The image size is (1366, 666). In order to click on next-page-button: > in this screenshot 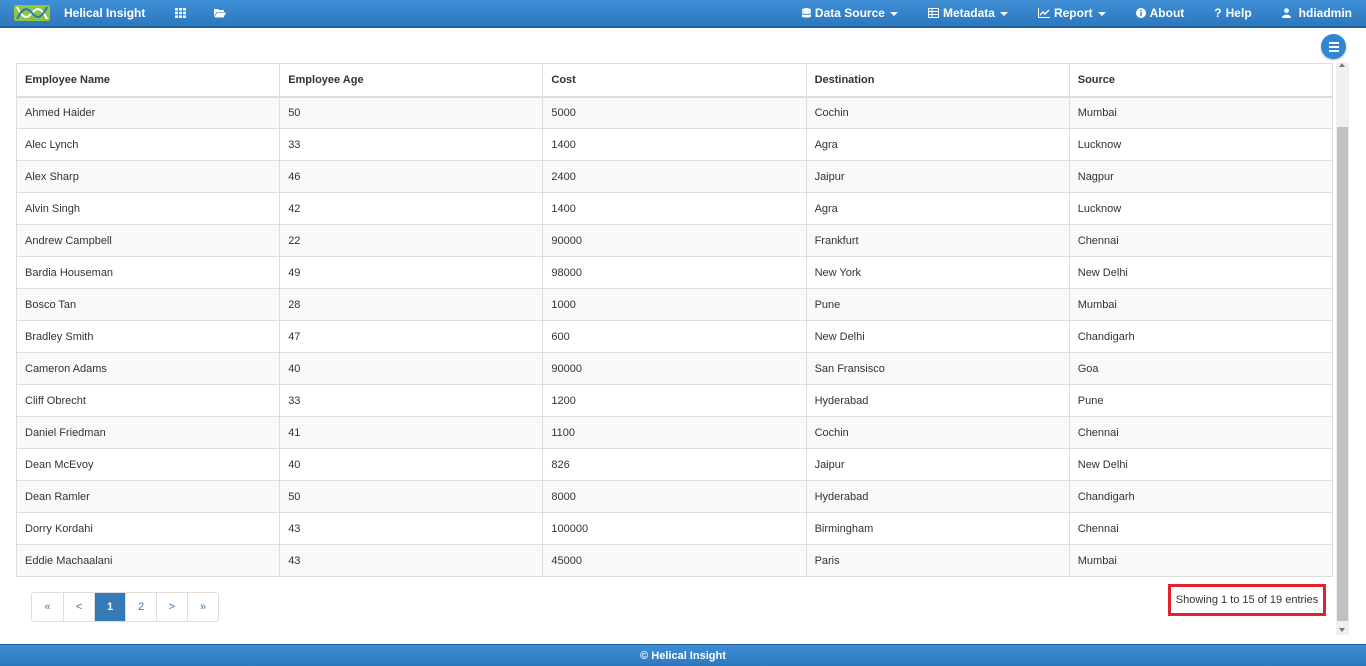, I will do `click(171, 607)`.